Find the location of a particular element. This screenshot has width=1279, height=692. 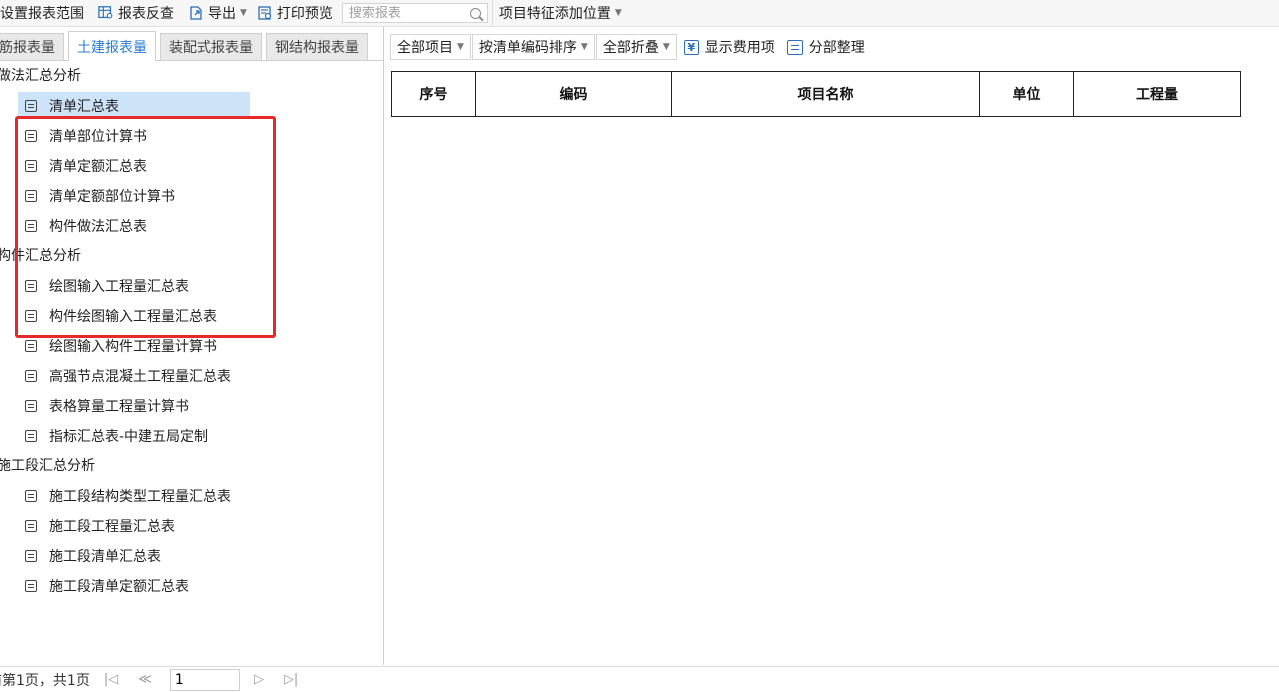

report-view-toolbar: 全部项目 ▼ 按清单编码排序 ▼ 全部折叠 ▼ ¥ 显示费用项 分部整理 is located at coordinates (630, 47).